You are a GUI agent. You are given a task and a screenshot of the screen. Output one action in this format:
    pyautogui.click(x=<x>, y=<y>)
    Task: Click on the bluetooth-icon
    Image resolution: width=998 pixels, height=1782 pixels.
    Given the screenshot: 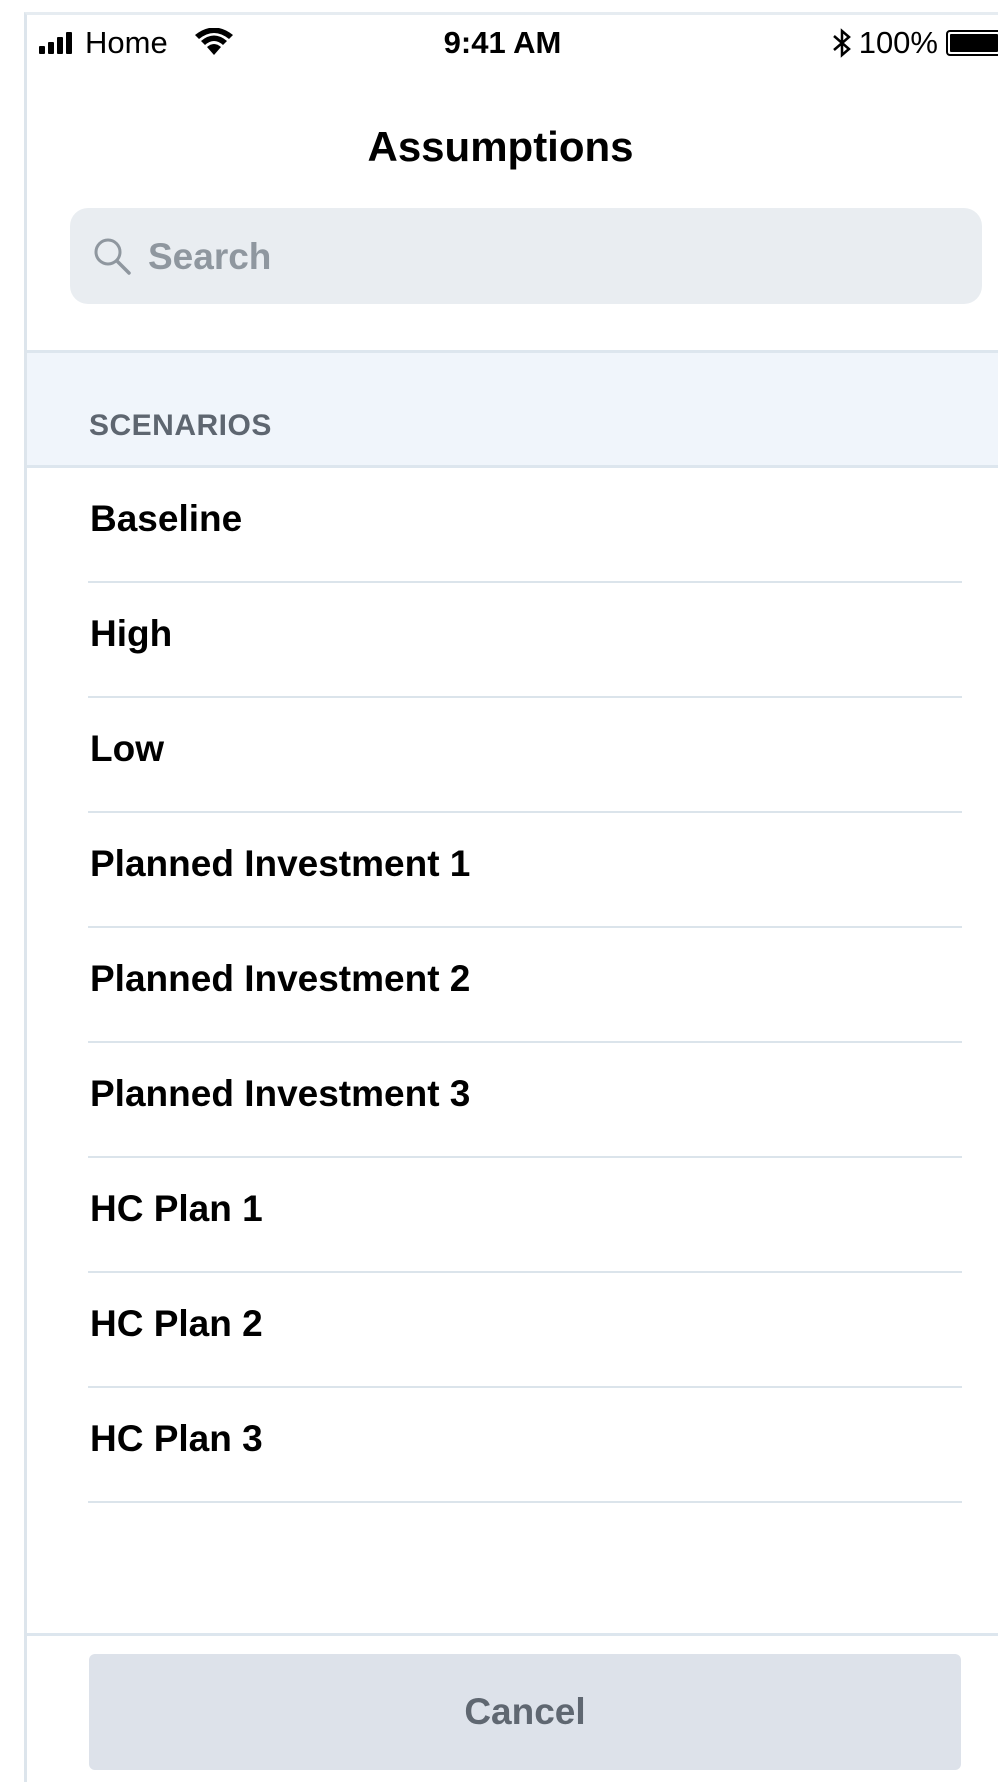 What is the action you would take?
    pyautogui.click(x=841, y=43)
    